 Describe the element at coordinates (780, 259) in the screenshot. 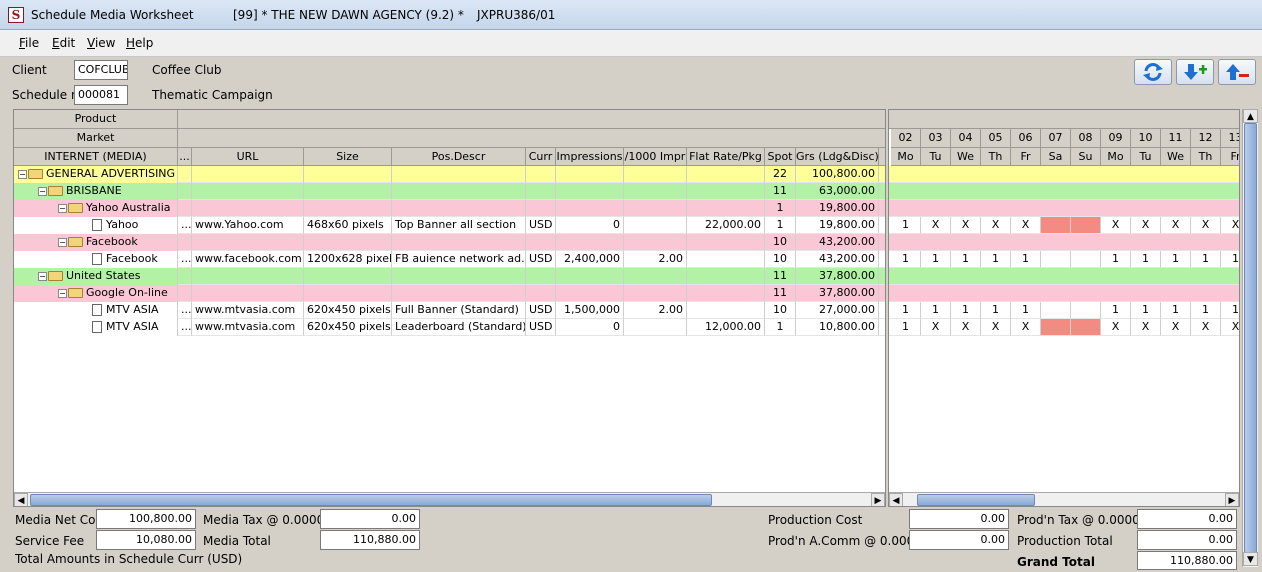

I see `cell-spot: 10` at that location.